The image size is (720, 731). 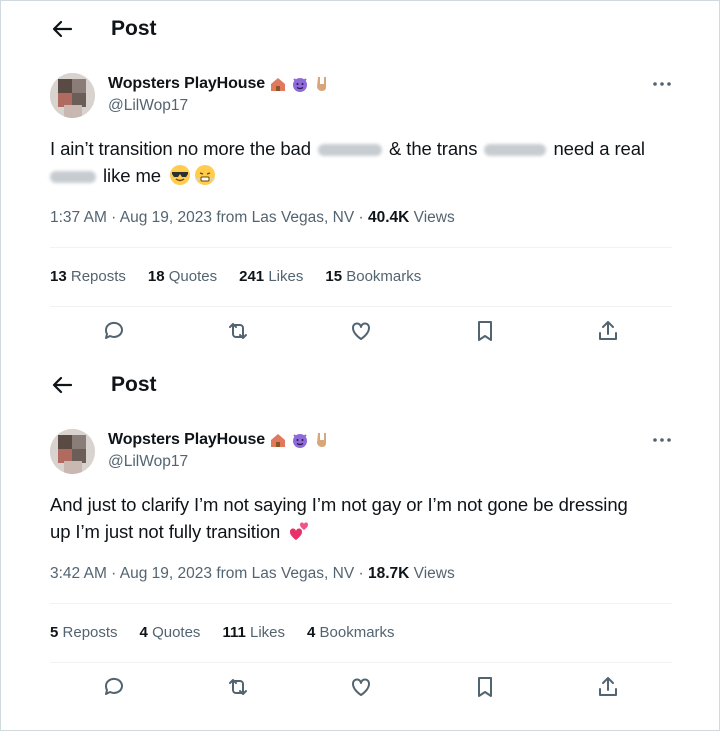 What do you see at coordinates (180, 148) in the screenshot?
I see `post-text-part: I ain’t transition no more the bad` at bounding box center [180, 148].